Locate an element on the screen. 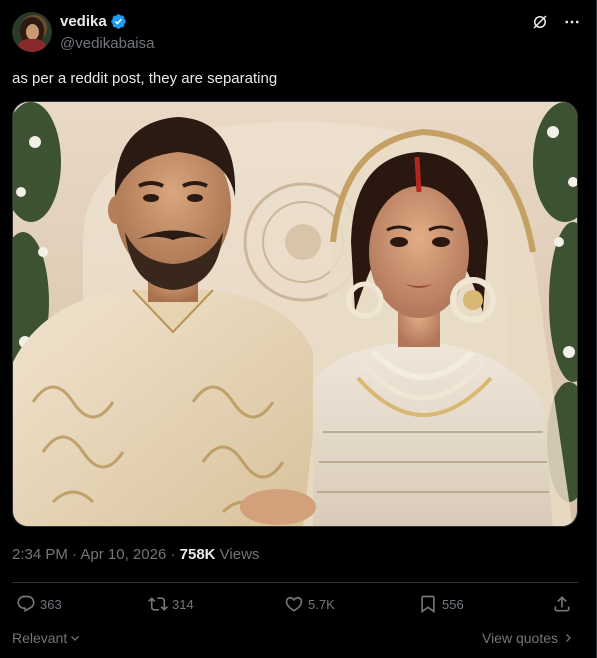 The image size is (597, 658). sort-replies-dropdown: Relevant is located at coordinates (46, 638).